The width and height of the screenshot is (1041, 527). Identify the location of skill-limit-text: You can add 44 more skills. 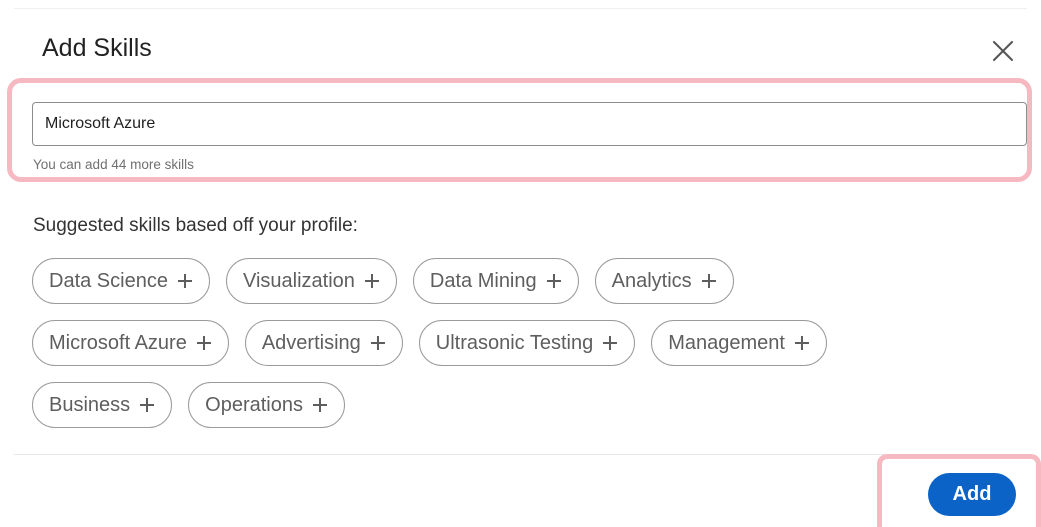
(113, 164).